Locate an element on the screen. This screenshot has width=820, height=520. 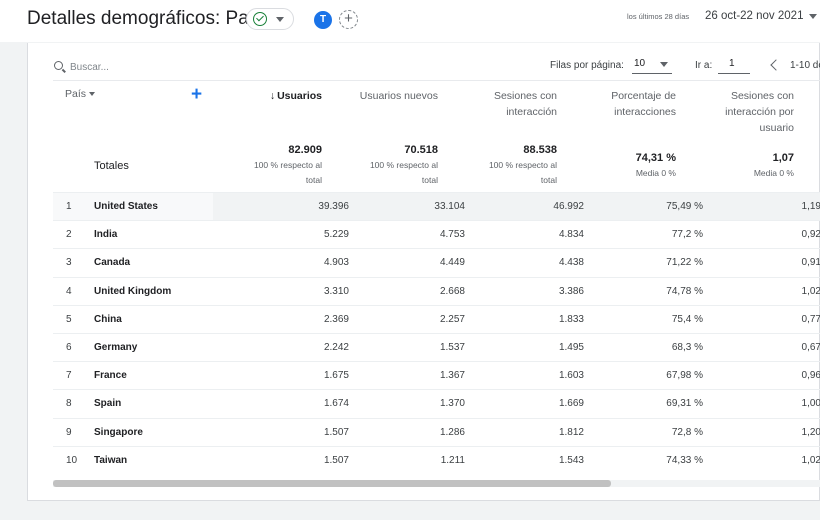
column-header-engaged-sessions: Sesiones con interacción is located at coordinates (525, 104).